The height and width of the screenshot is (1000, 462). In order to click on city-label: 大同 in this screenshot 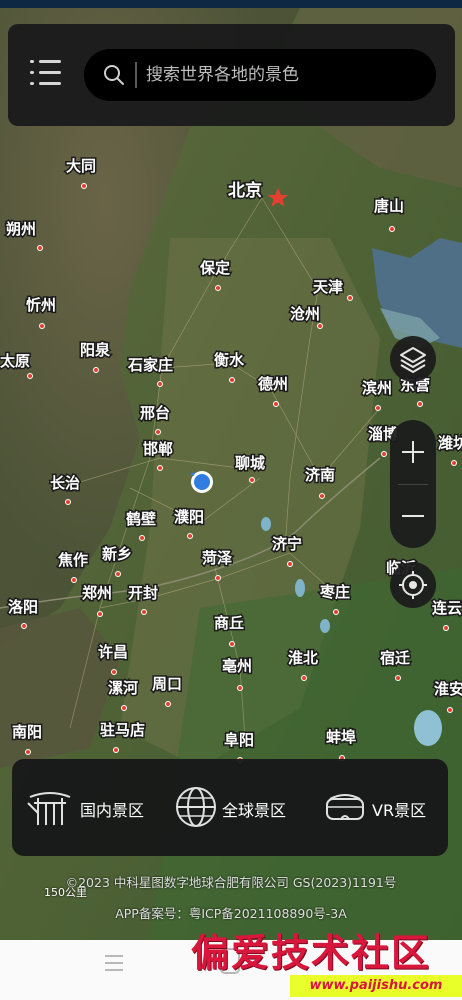, I will do `click(81, 166)`.